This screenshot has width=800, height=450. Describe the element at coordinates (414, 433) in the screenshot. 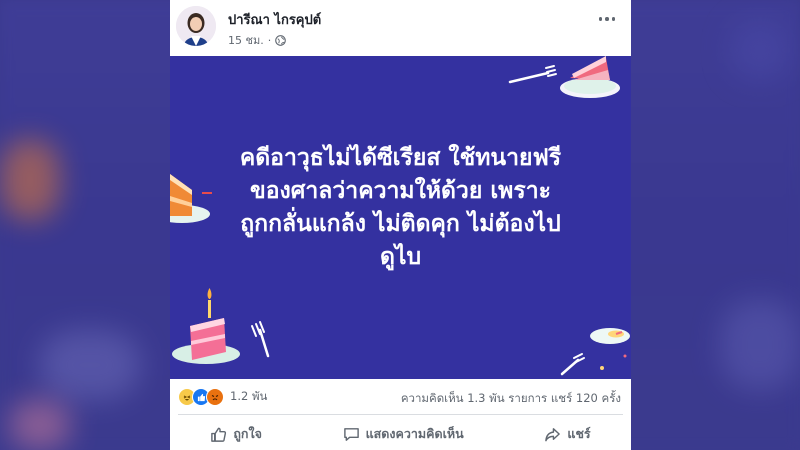

I see `comment-label: แสดงความคิดเห็น` at that location.